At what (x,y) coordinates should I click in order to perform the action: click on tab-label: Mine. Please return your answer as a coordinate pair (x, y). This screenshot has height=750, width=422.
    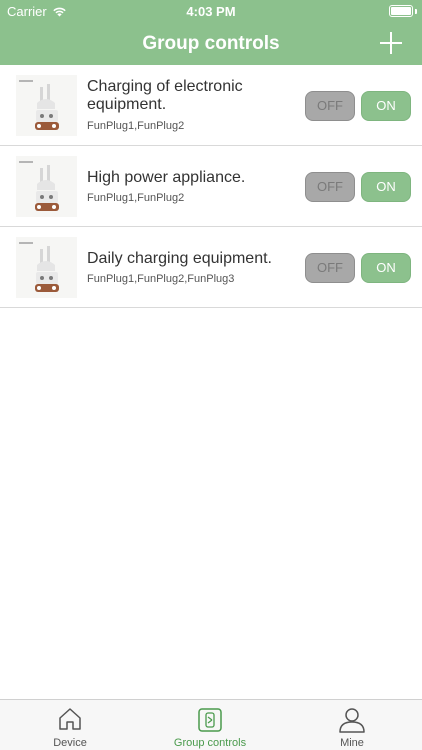
    Looking at the image, I should click on (352, 743).